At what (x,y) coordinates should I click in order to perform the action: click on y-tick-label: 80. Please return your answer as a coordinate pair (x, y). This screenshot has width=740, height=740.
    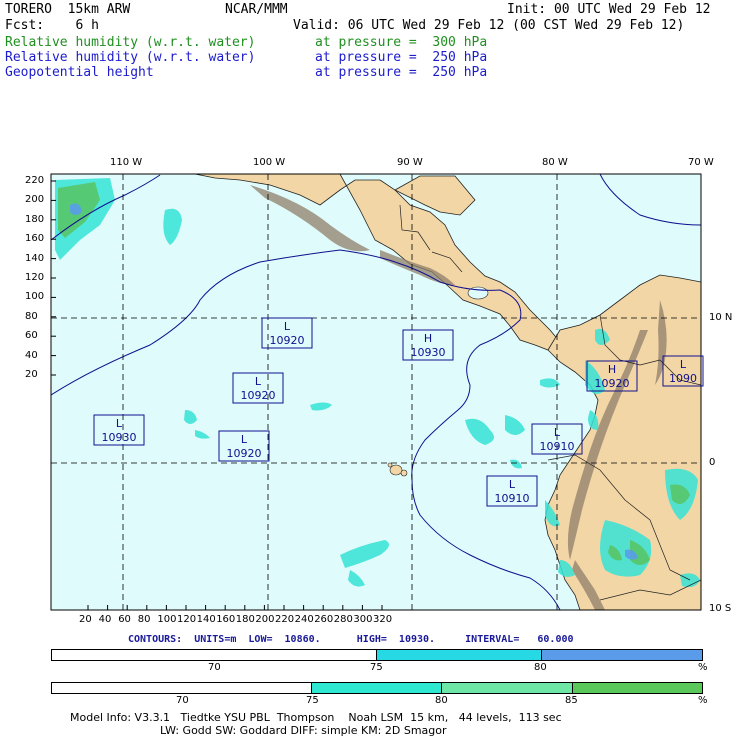
    Looking at the image, I should click on (31, 316).